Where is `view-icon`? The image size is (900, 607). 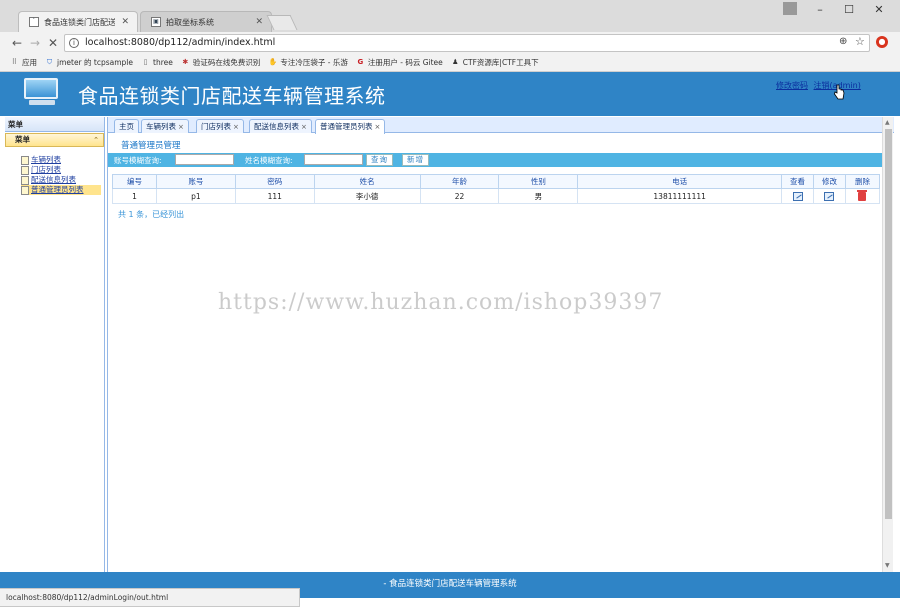 view-icon is located at coordinates (797, 196).